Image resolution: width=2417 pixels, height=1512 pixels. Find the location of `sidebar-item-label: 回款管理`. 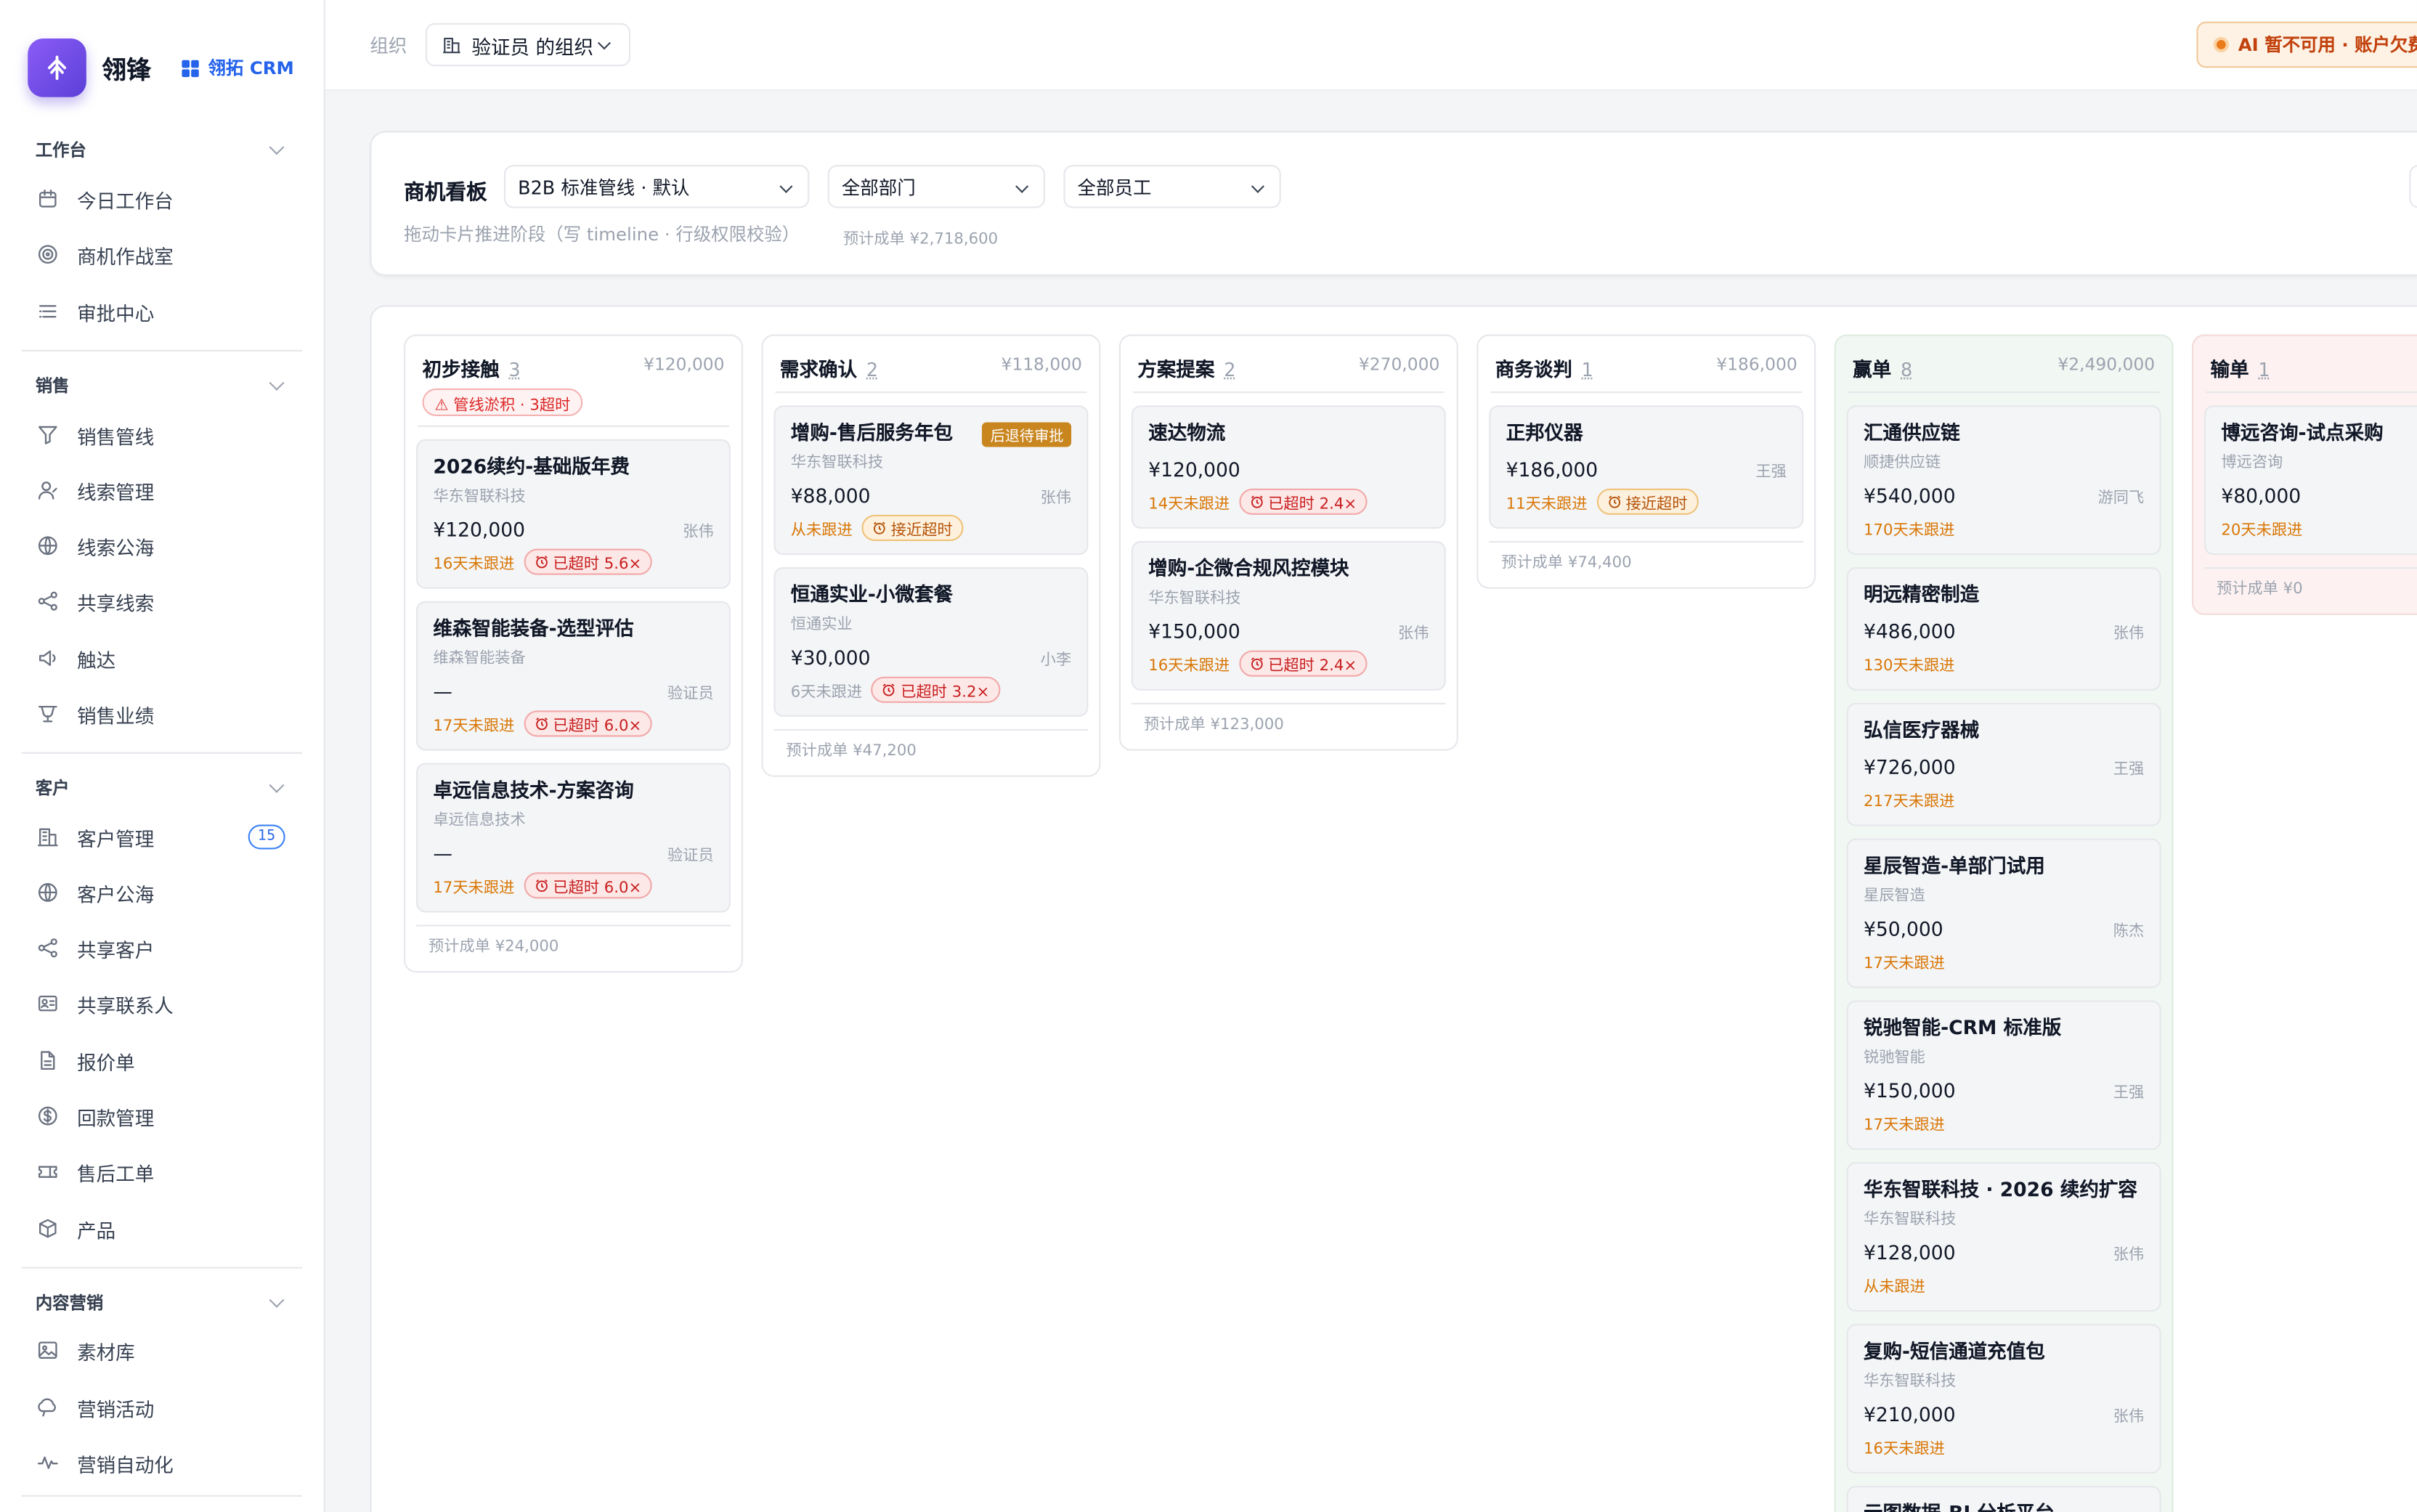

sidebar-item-label: 回款管理 is located at coordinates (116, 1117).